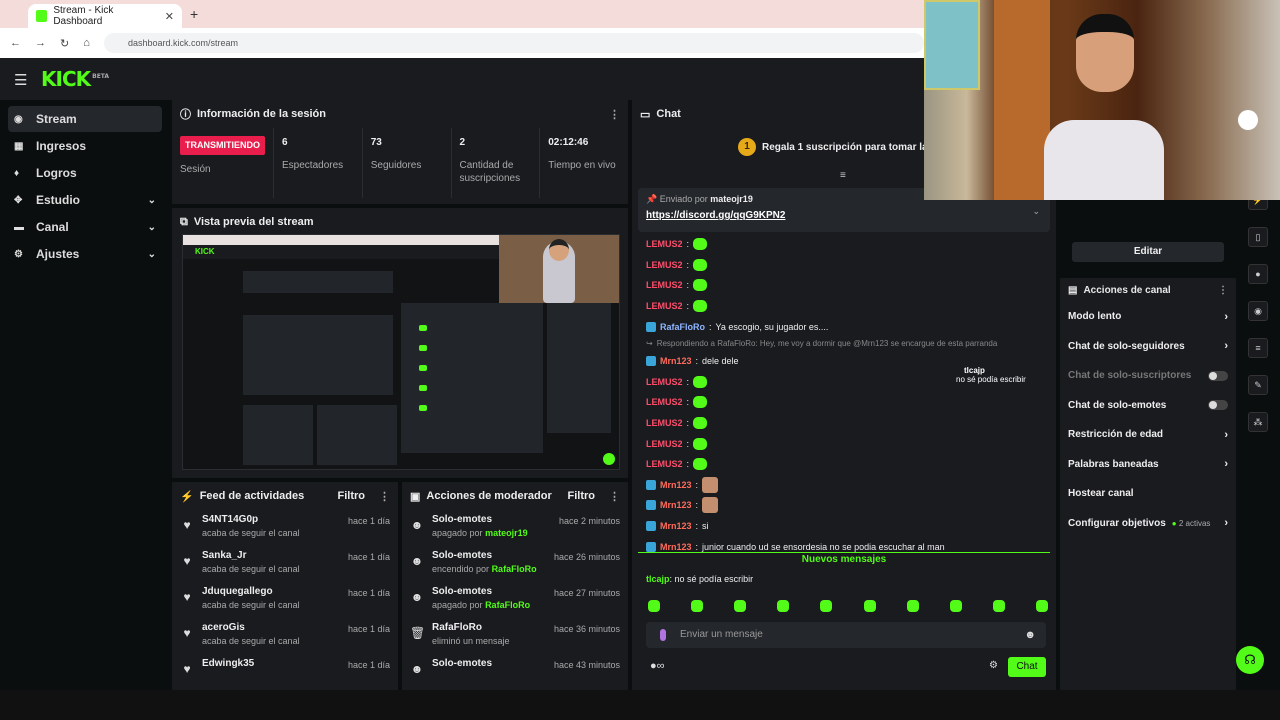  Describe the element at coordinates (75, 79) in the screenshot. I see `kick-logo: KICK BETA` at that location.